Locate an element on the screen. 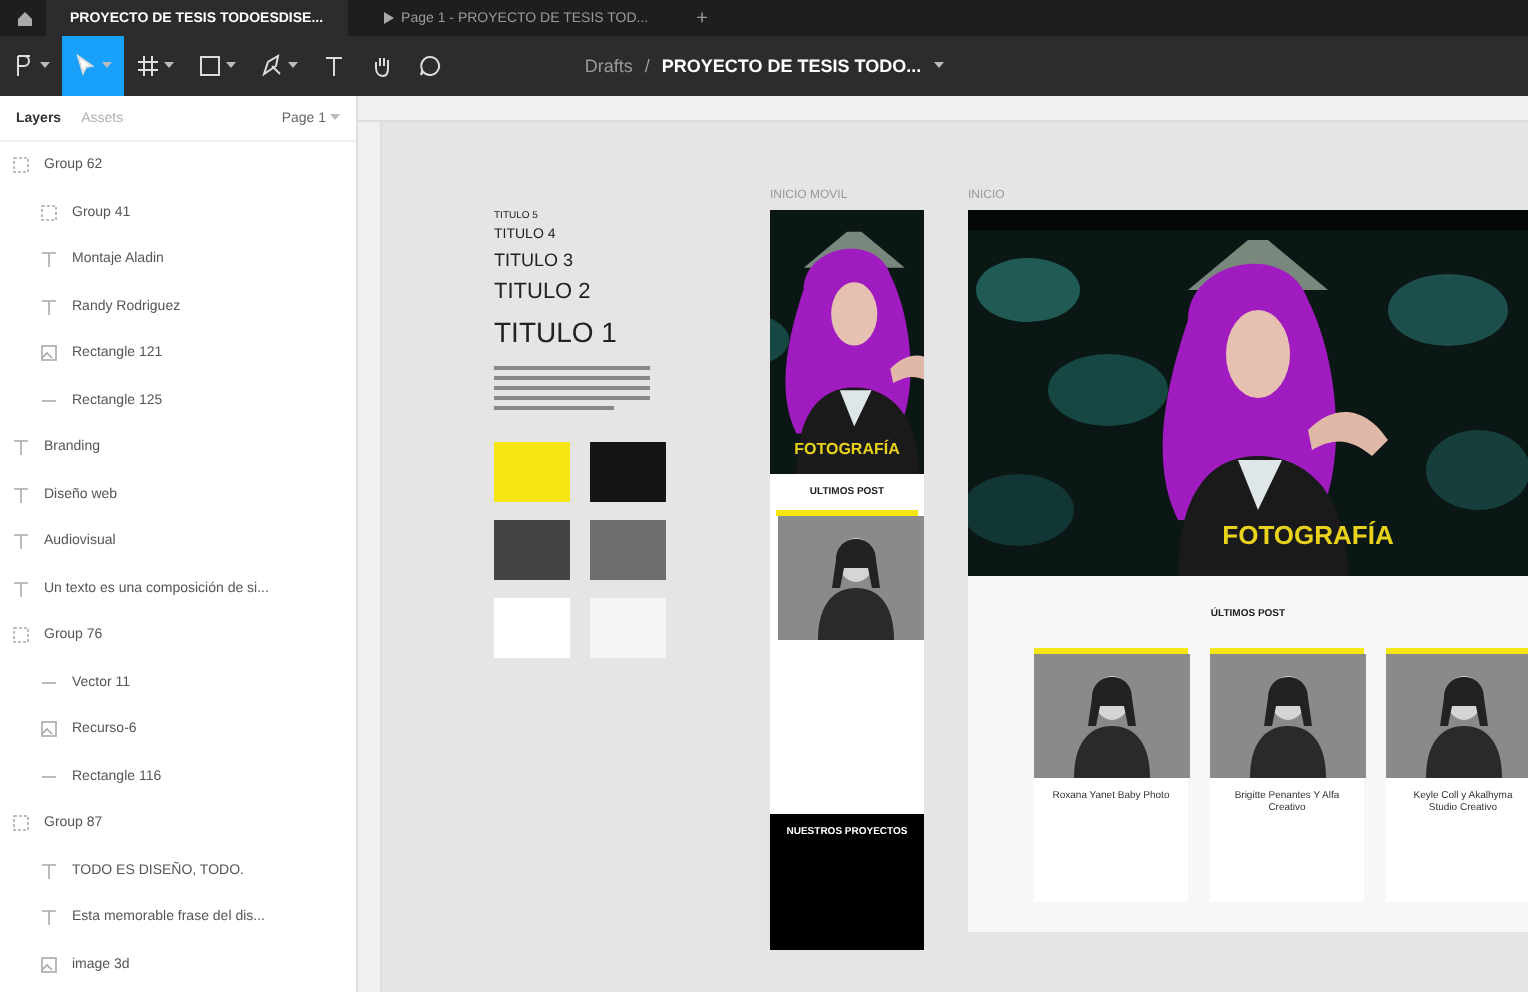 This screenshot has height=992, width=1528. comment-icon is located at coordinates (430, 66).